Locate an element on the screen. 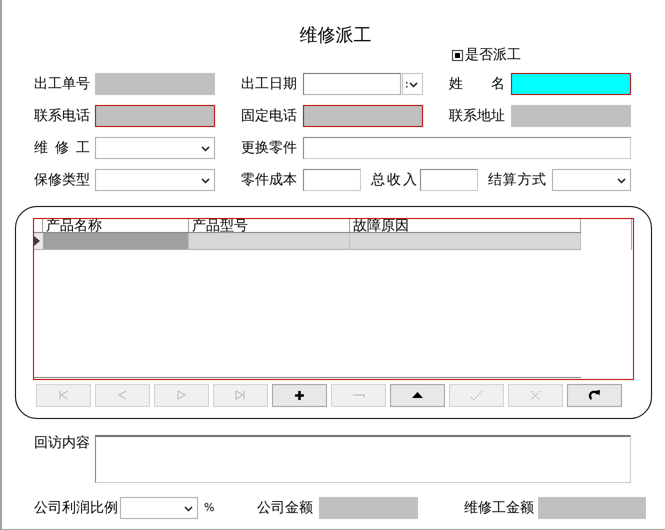 The image size is (665, 530). cancel-icon is located at coordinates (535, 395).